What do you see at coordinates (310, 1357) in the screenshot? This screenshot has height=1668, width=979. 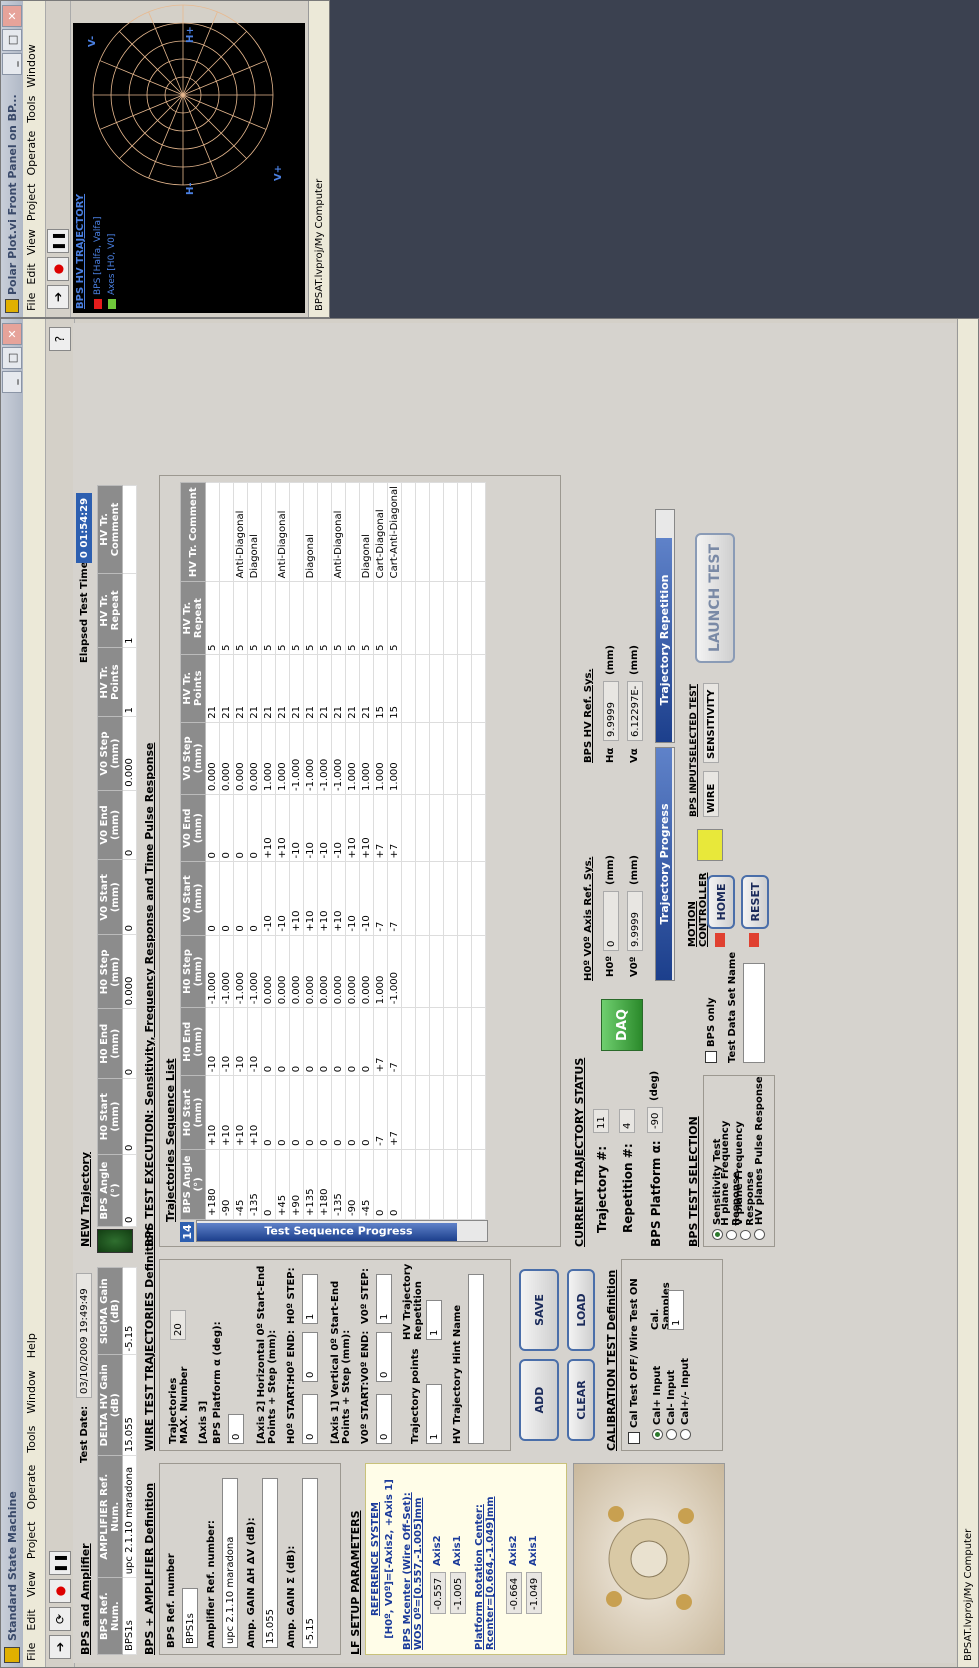 I see `h-end-input: 0` at bounding box center [310, 1357].